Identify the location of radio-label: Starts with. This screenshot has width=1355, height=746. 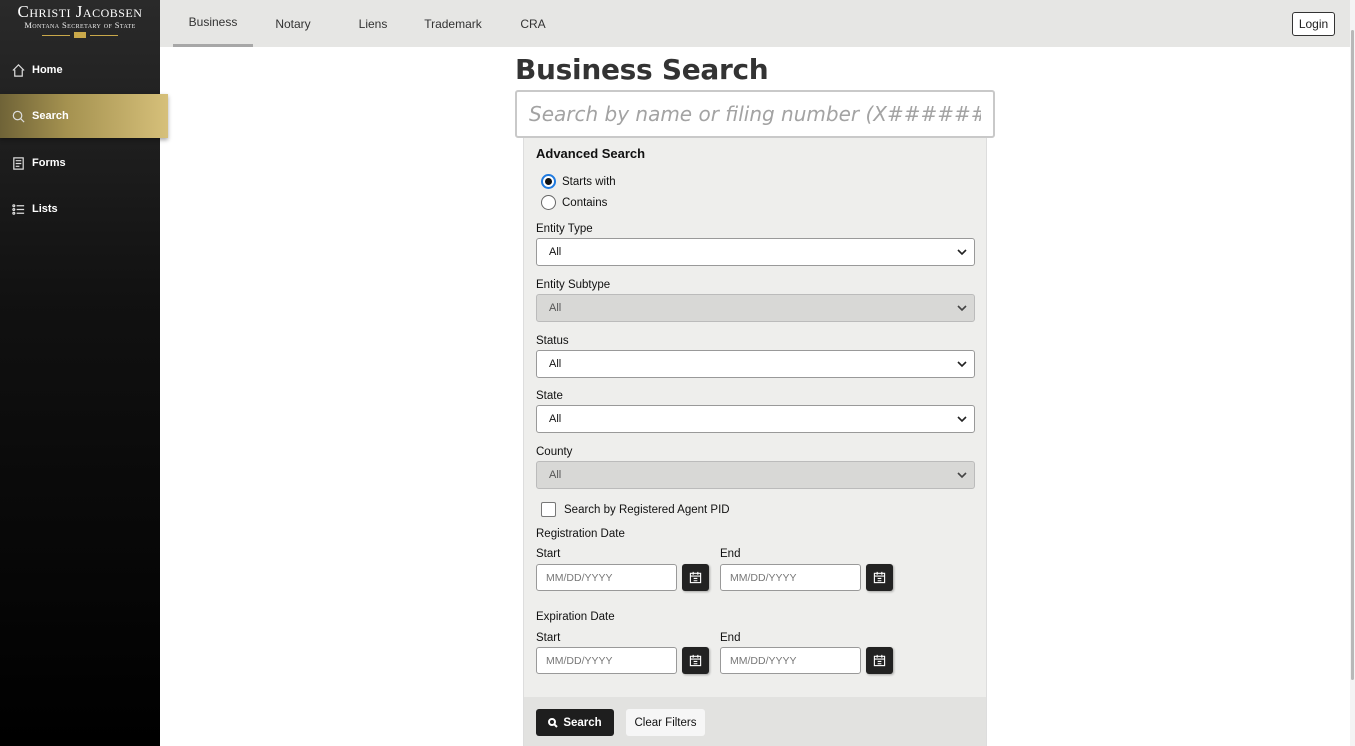
(589, 181).